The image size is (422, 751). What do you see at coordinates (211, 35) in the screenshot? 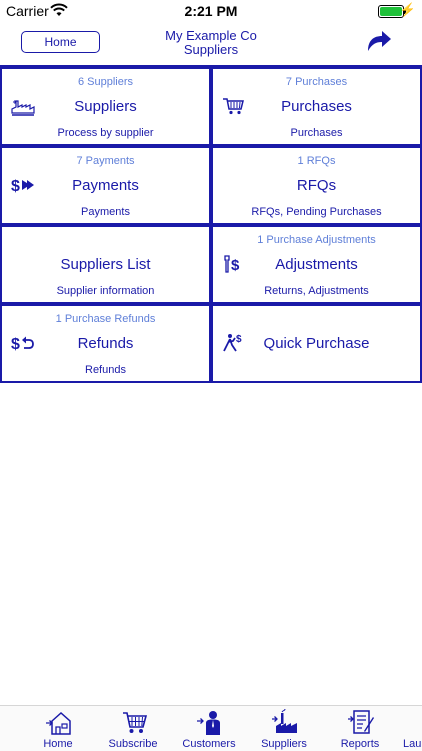
I see `company-name: My Example Co` at bounding box center [211, 35].